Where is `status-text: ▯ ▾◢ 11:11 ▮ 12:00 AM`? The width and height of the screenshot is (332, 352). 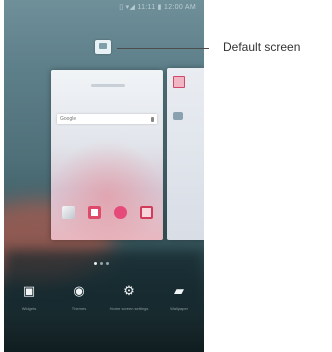 status-text: ▯ ▾◢ 11:11 ▮ 12:00 AM is located at coordinates (157, 7).